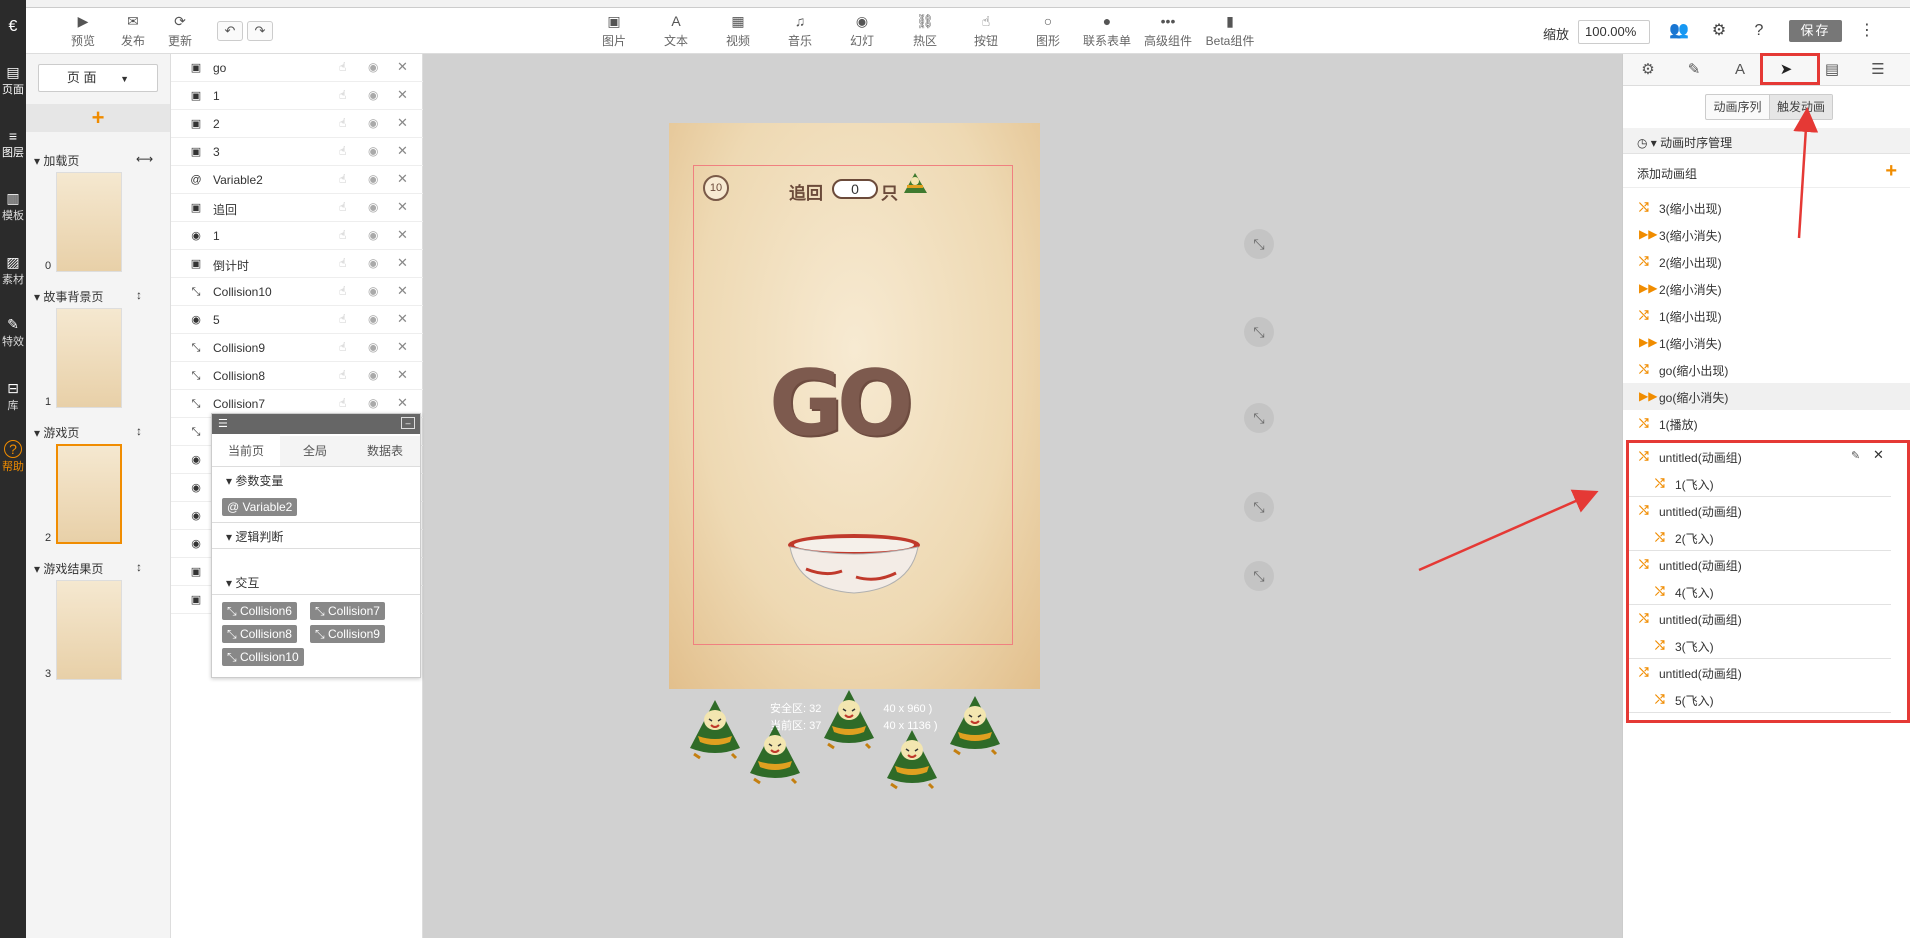 This screenshot has height=938, width=1910. What do you see at coordinates (13, 457) in the screenshot?
I see `rail-item: ? 帮助` at bounding box center [13, 457].